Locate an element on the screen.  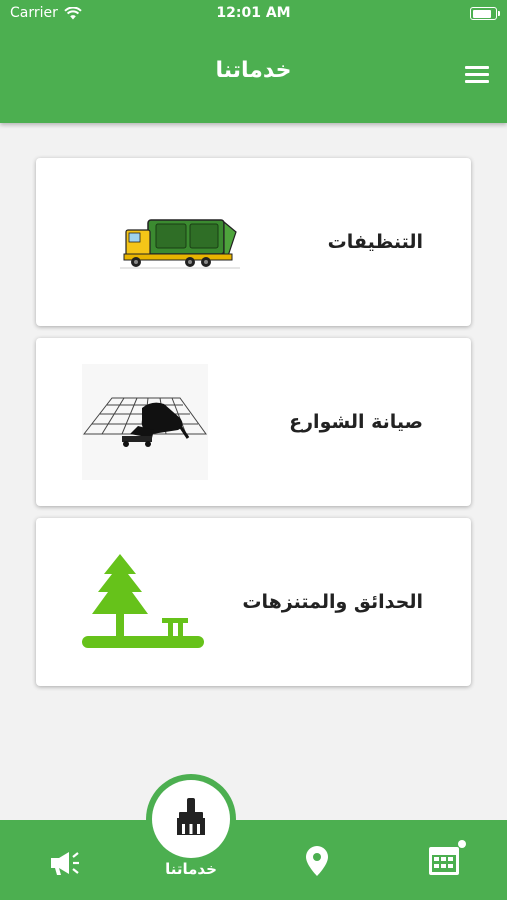
center-tab-button is located at coordinates (191, 819).